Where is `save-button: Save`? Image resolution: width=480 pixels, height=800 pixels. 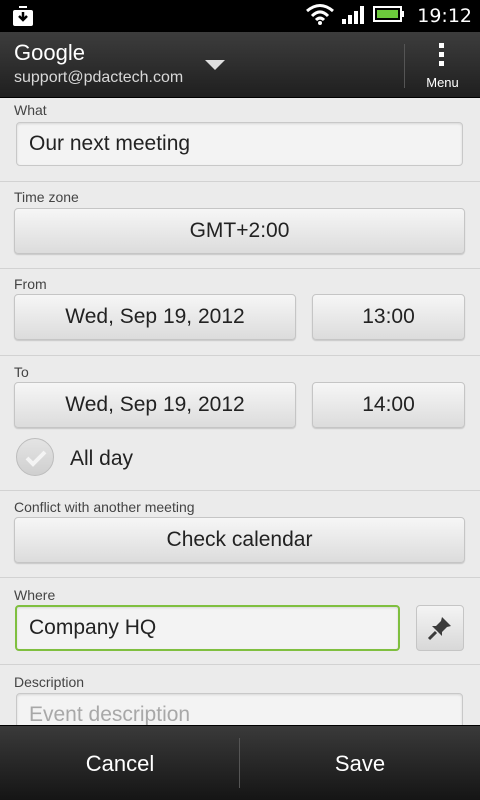
save-button: Save is located at coordinates (360, 763).